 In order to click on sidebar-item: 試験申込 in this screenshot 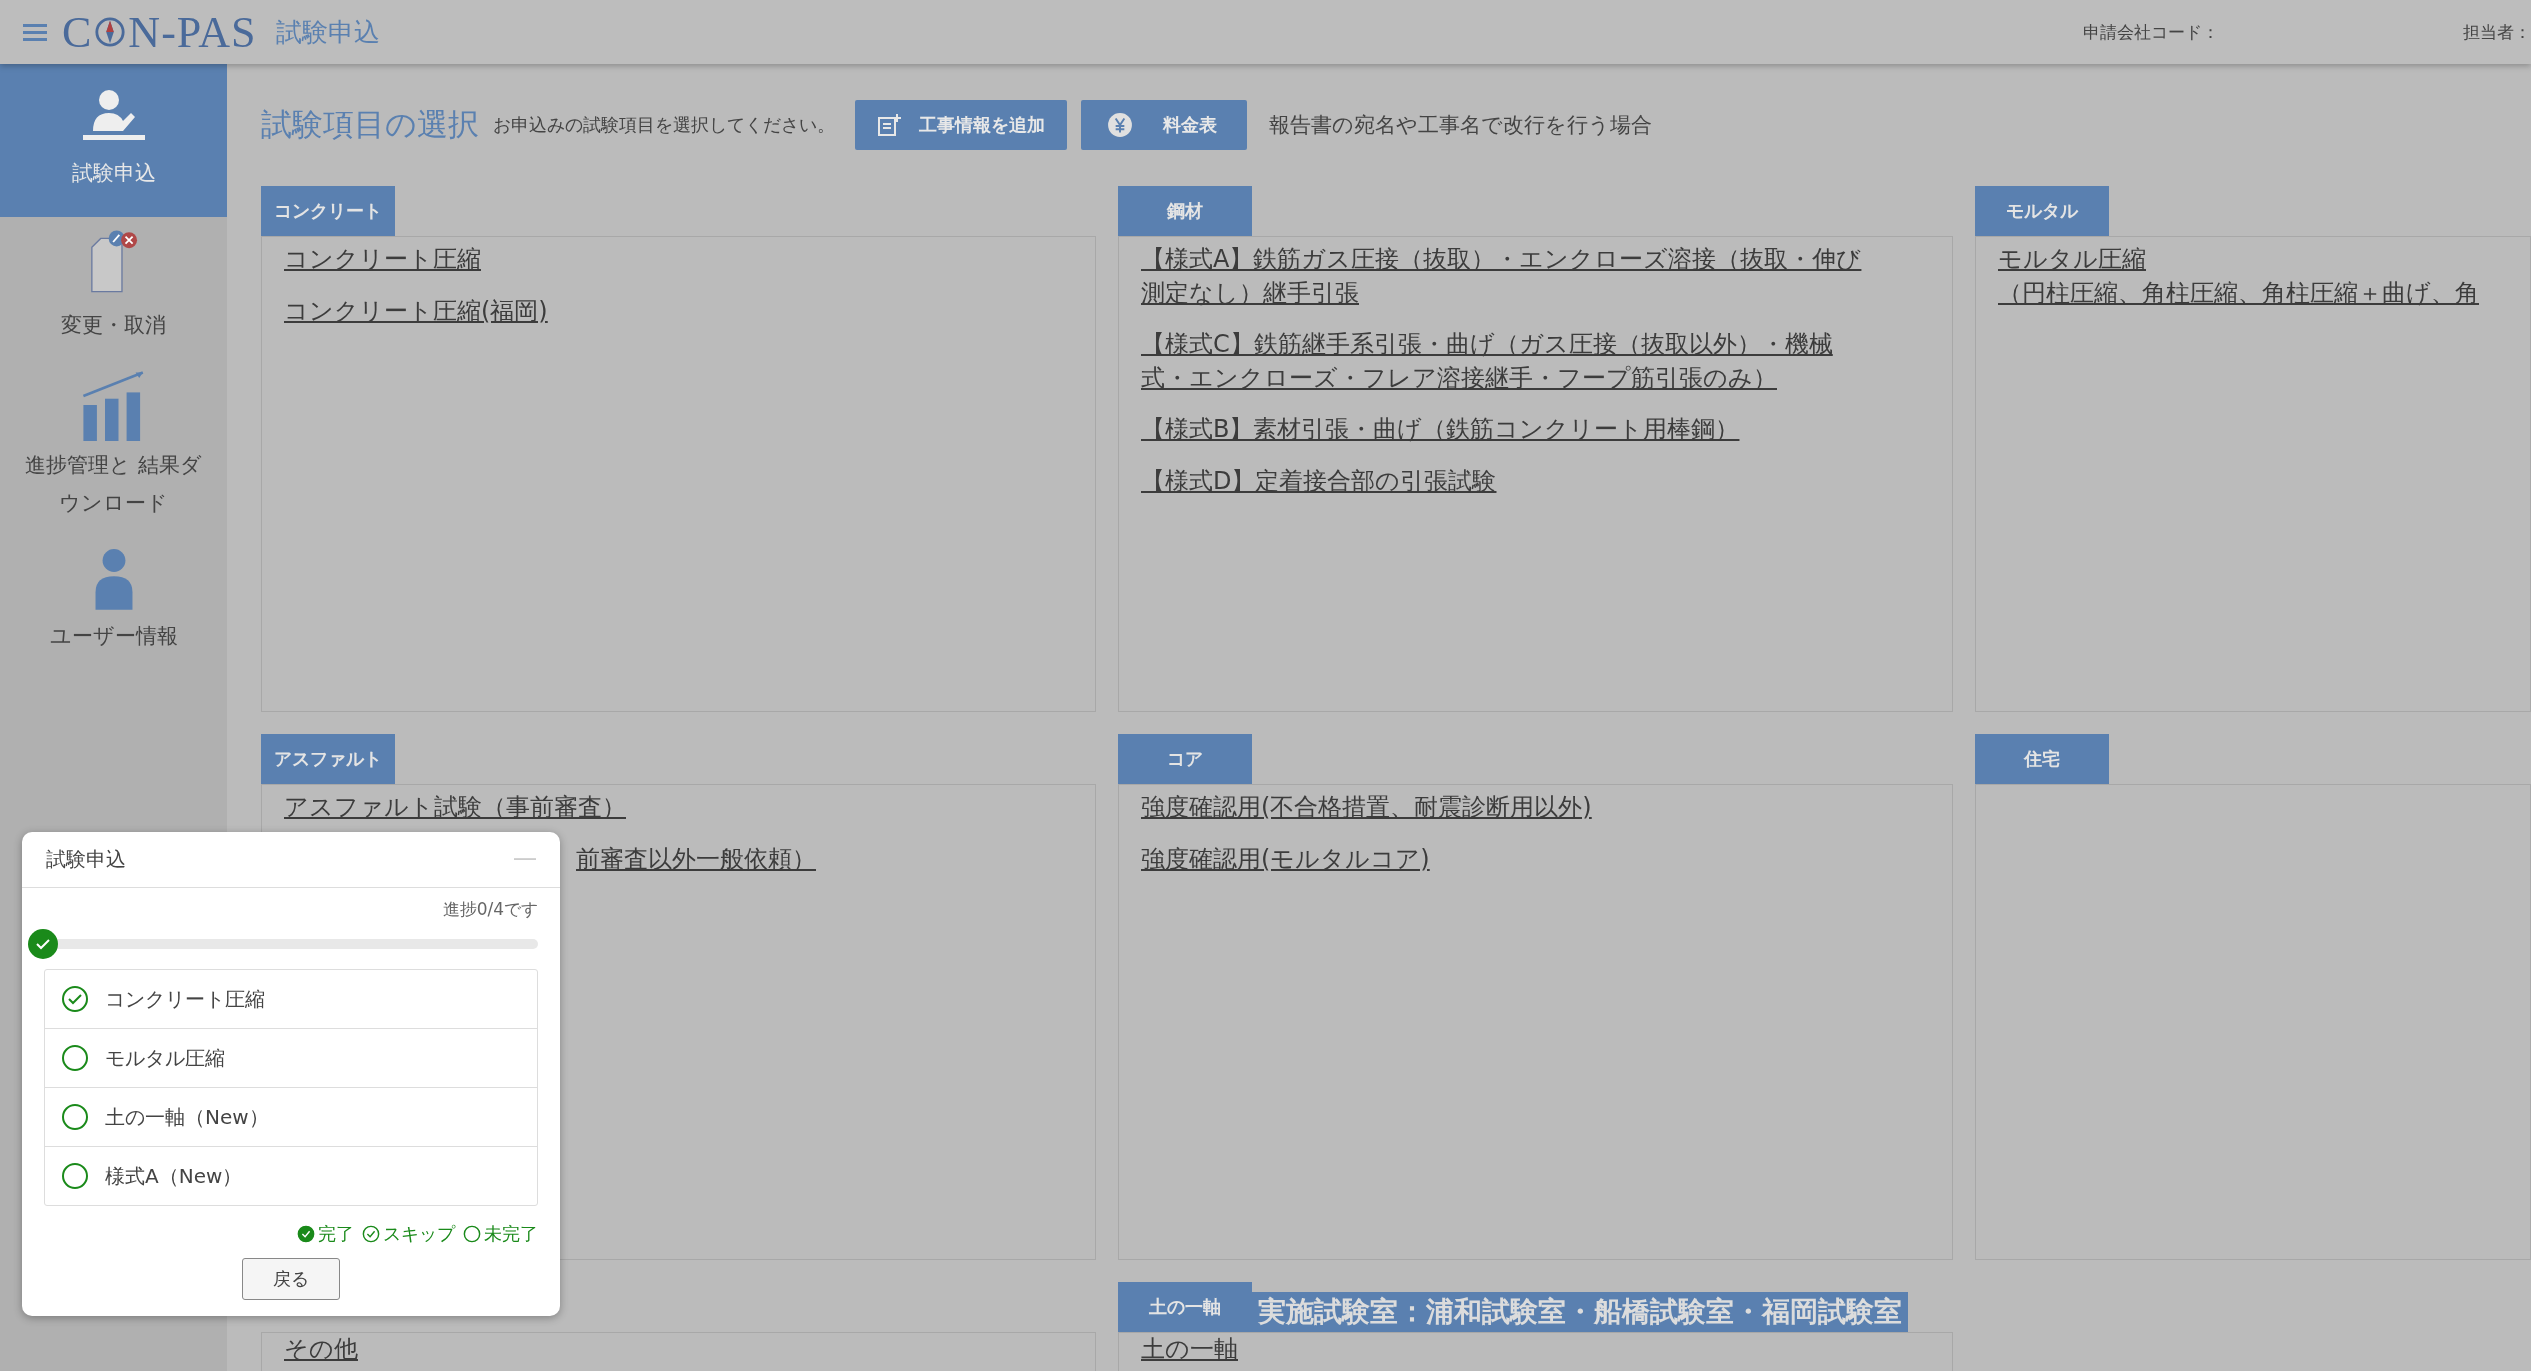, I will do `click(113, 140)`.